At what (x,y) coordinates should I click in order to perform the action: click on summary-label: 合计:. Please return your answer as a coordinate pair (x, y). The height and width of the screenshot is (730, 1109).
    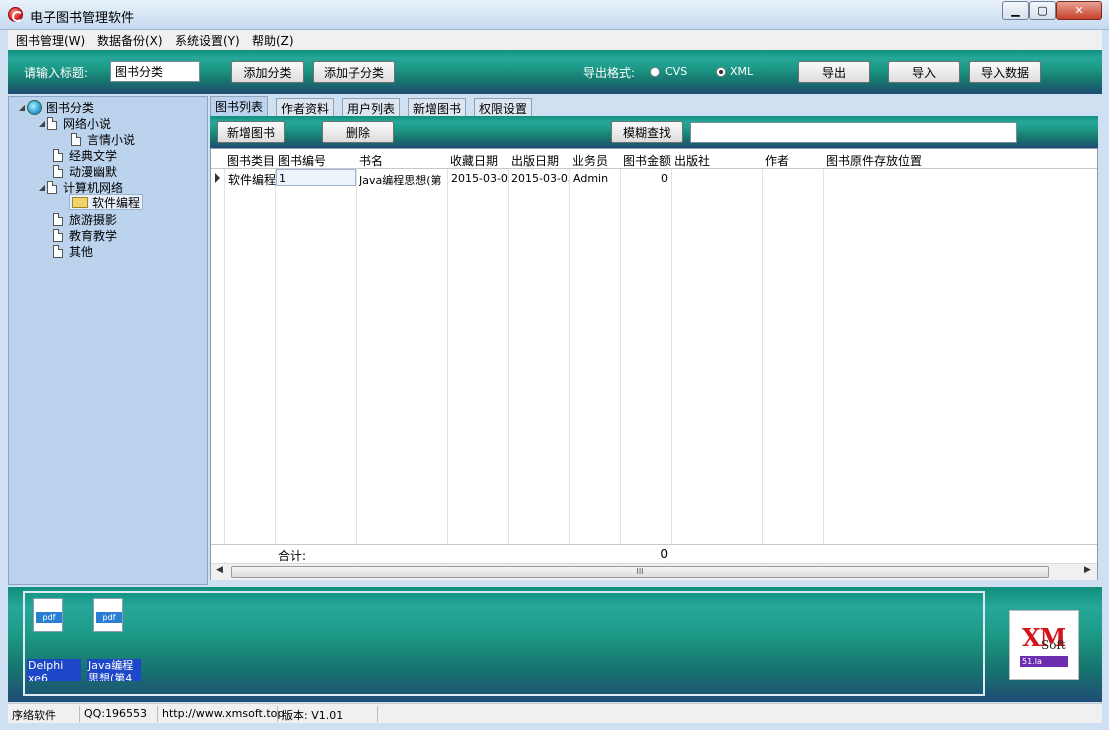
    Looking at the image, I should click on (292, 556).